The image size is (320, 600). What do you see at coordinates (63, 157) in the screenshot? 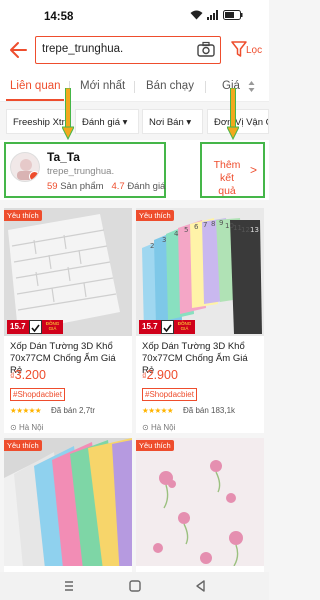
I see `shop-name: Ta_Ta` at bounding box center [63, 157].